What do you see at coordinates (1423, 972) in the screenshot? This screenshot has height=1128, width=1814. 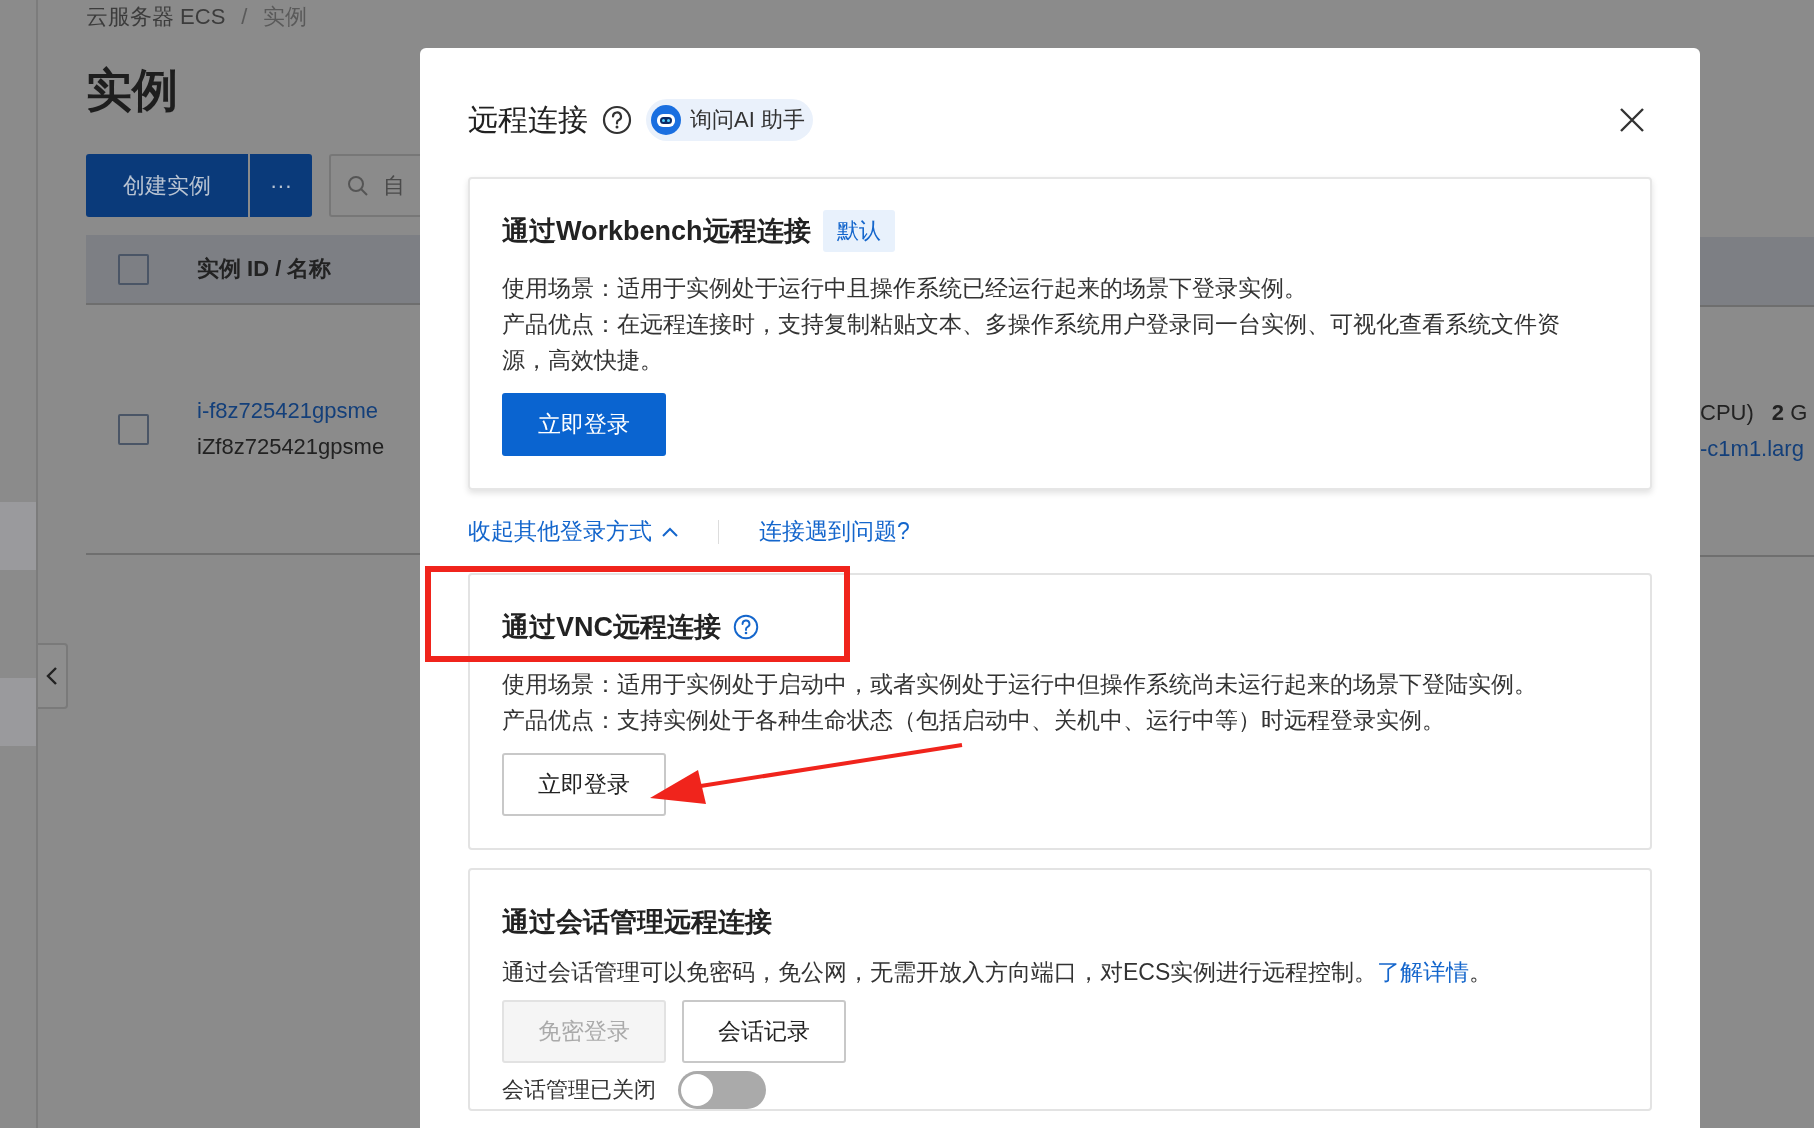 I see `learn-more-link: 了解详情` at bounding box center [1423, 972].